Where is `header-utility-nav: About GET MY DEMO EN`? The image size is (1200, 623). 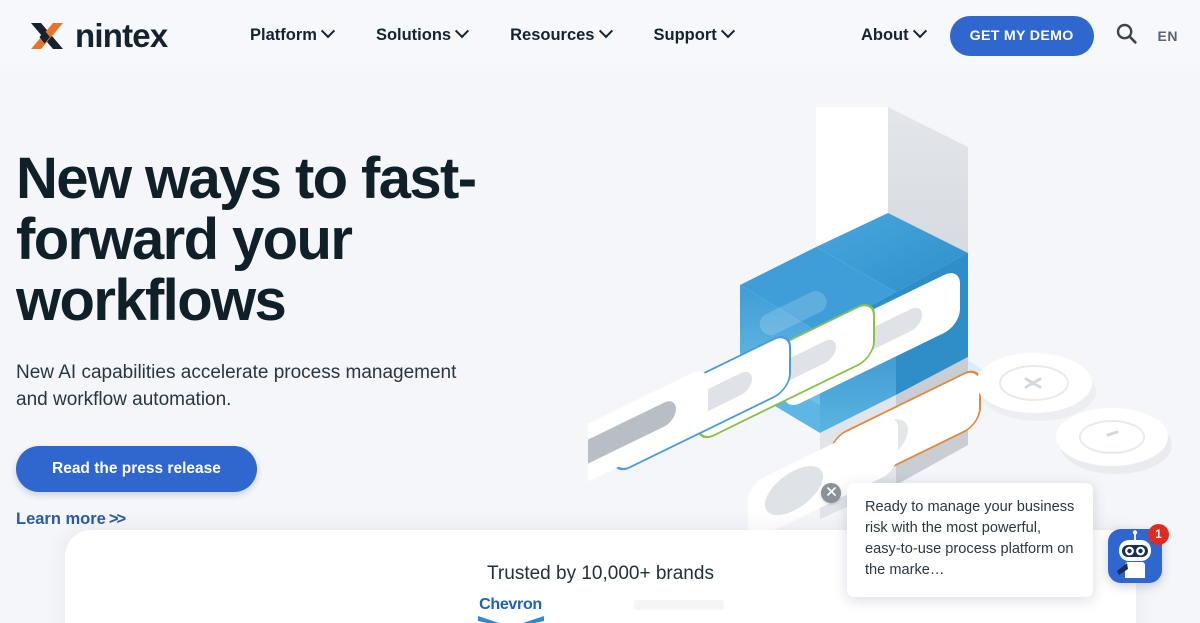
header-utility-nav: About GET MY DEMO EN is located at coordinates (1019, 35).